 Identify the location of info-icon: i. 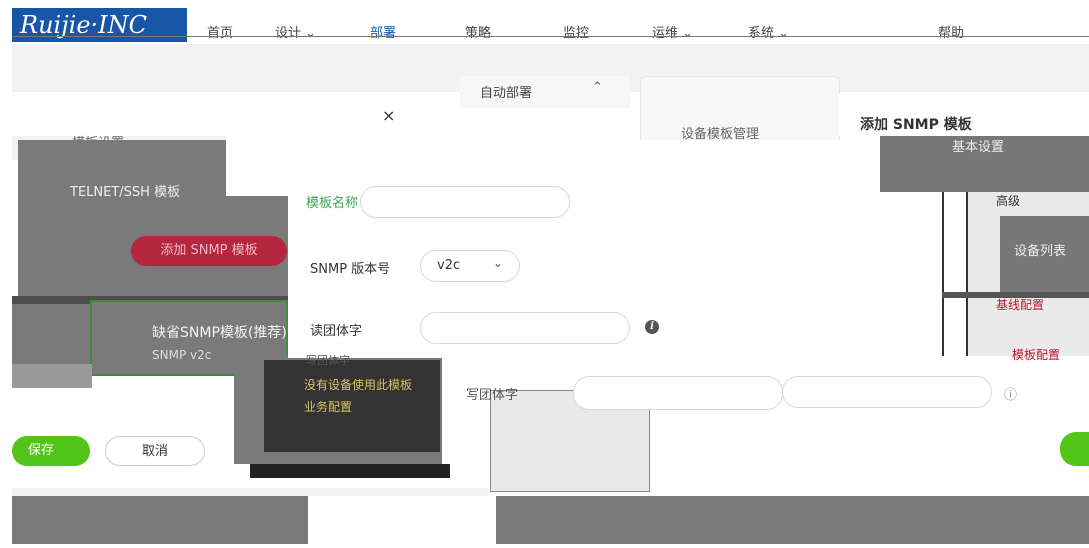
(652, 327).